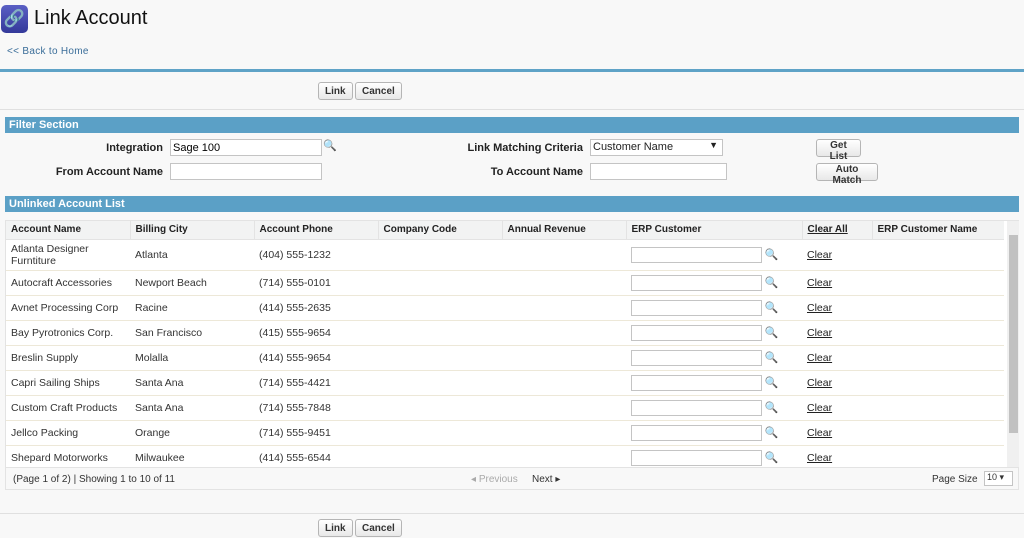  Describe the element at coordinates (109, 172) in the screenshot. I see `from-account-name-label: From Account Name` at that location.